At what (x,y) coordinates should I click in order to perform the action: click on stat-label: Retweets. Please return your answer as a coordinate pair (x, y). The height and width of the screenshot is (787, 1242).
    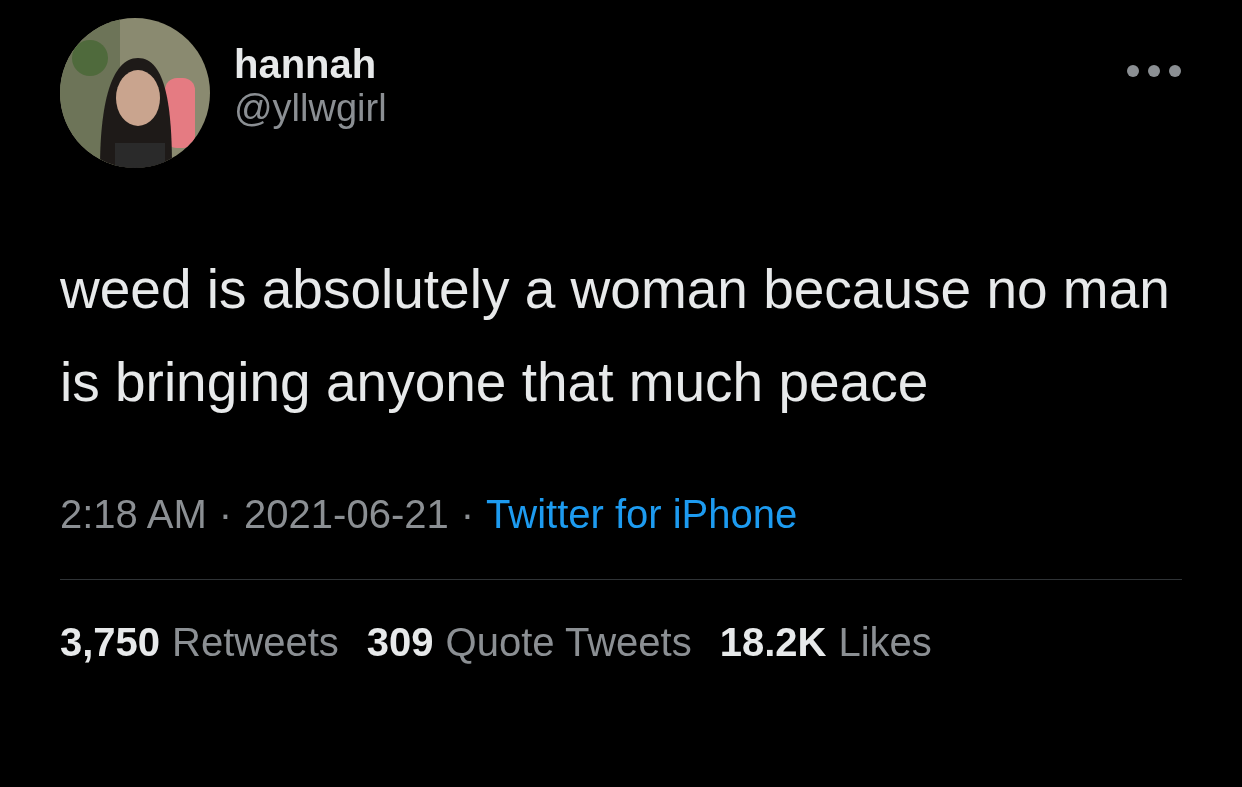
    Looking at the image, I should click on (255, 642).